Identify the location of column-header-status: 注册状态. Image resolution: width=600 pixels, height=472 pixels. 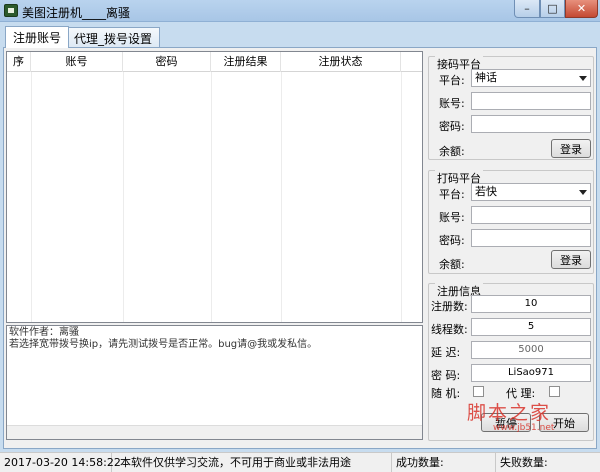
(341, 62).